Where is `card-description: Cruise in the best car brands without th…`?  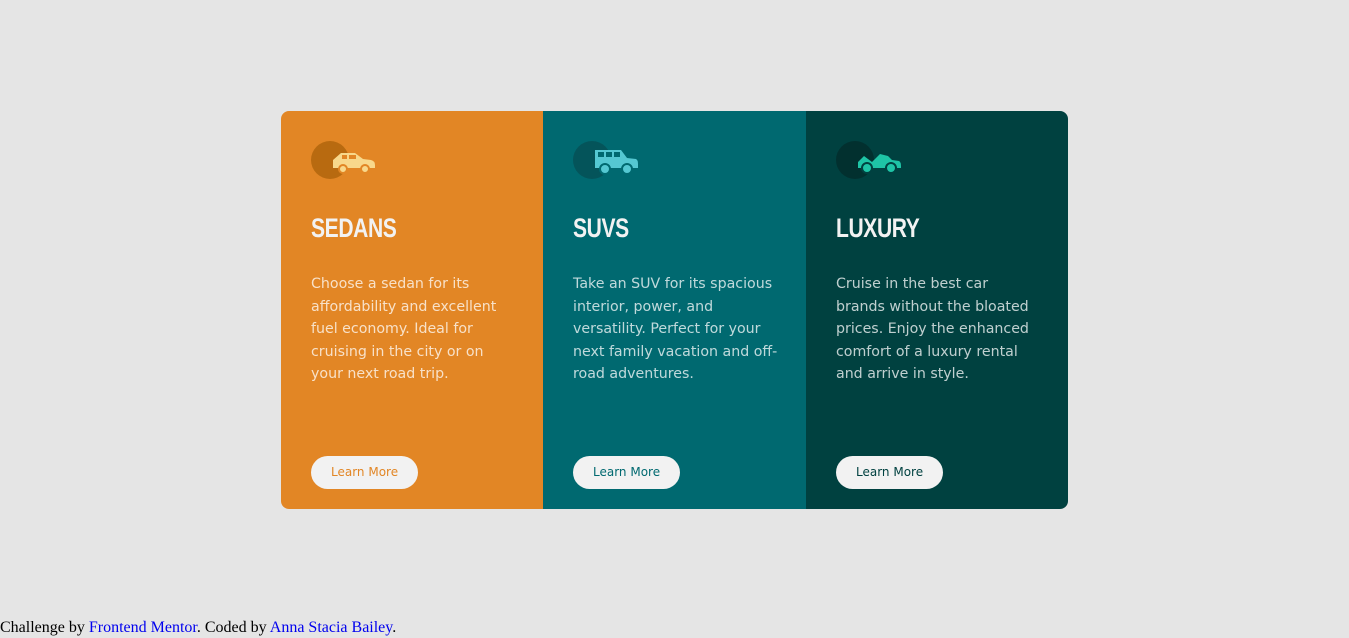 card-description: Cruise in the best car brands without th… is located at coordinates (932, 329).